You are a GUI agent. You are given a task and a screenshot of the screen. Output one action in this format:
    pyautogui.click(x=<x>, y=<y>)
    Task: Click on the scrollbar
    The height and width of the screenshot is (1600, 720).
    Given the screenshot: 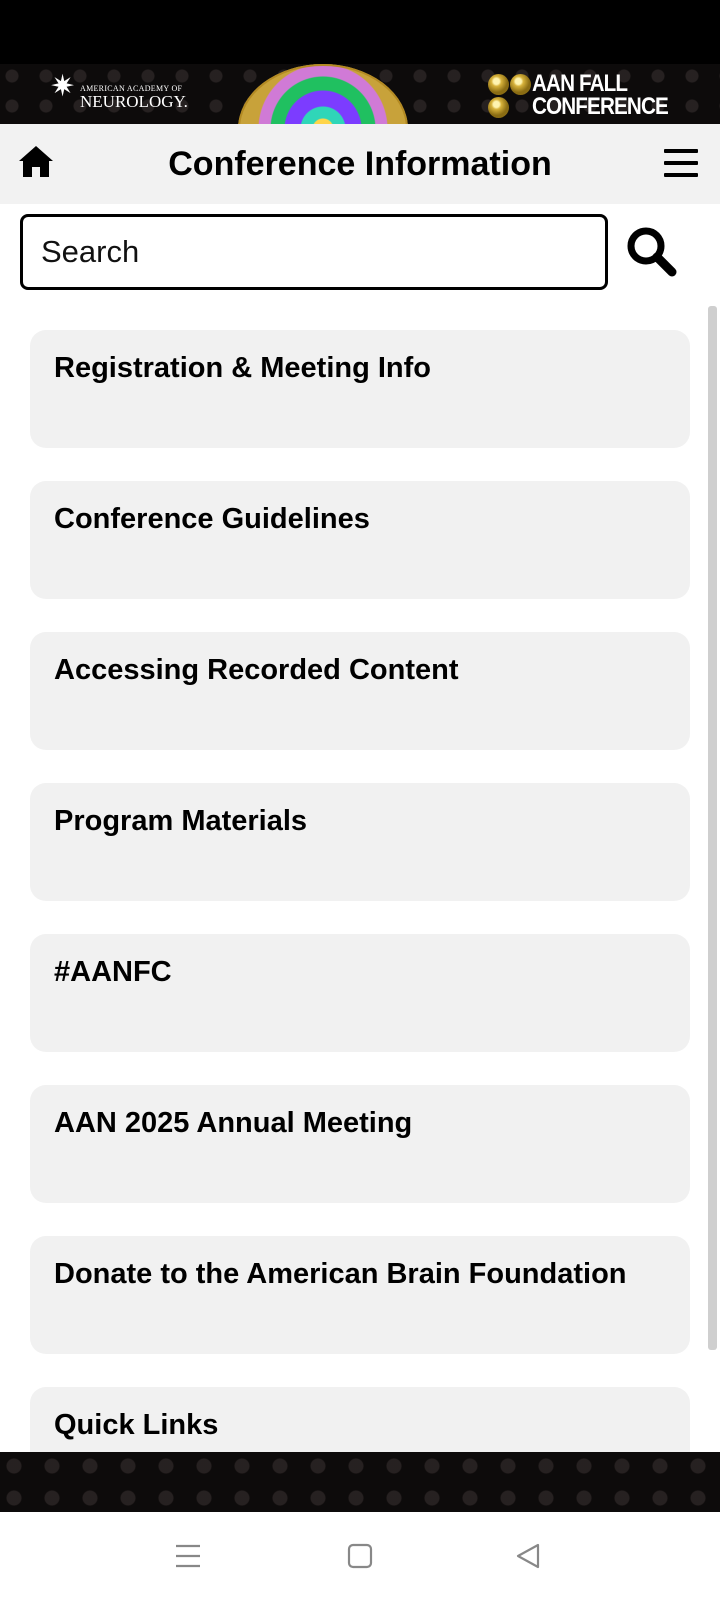 What is the action you would take?
    pyautogui.click(x=712, y=828)
    